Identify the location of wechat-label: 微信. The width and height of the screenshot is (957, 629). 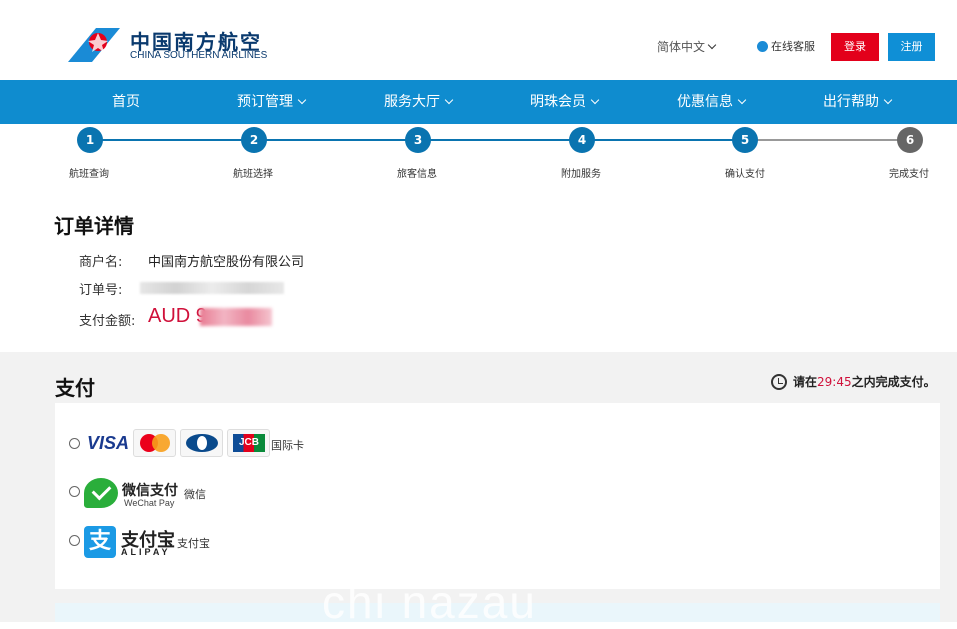
(195, 494).